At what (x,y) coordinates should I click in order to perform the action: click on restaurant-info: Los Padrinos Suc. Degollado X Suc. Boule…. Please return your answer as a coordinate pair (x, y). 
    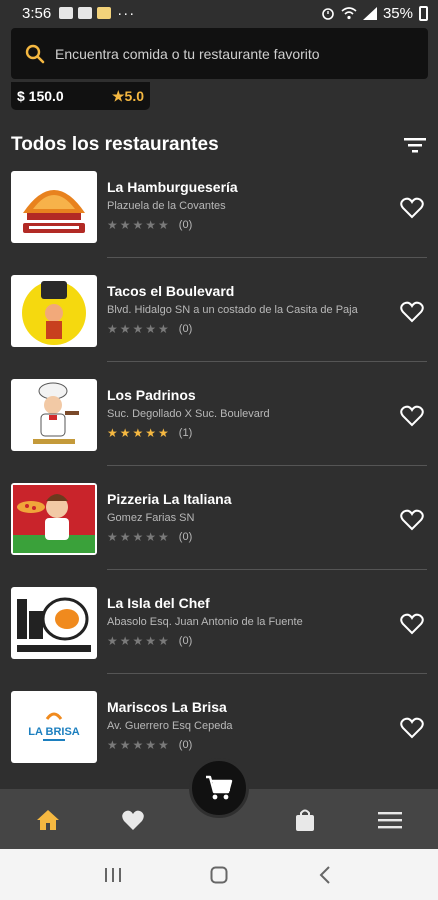
    Looking at the image, I should click on (249, 413).